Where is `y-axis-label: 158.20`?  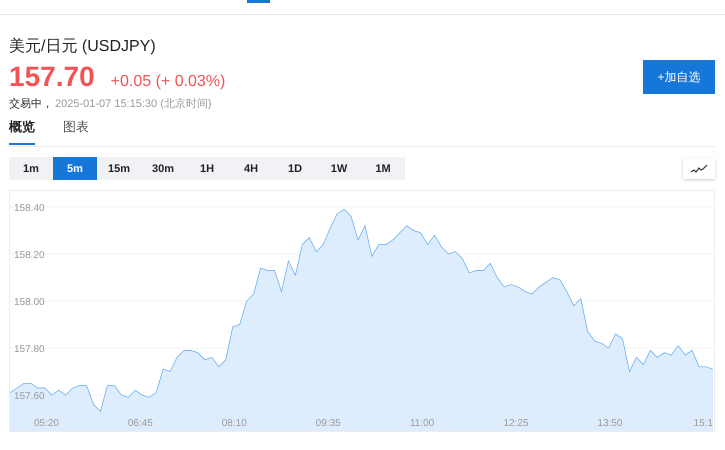 y-axis-label: 158.20 is located at coordinates (29, 255).